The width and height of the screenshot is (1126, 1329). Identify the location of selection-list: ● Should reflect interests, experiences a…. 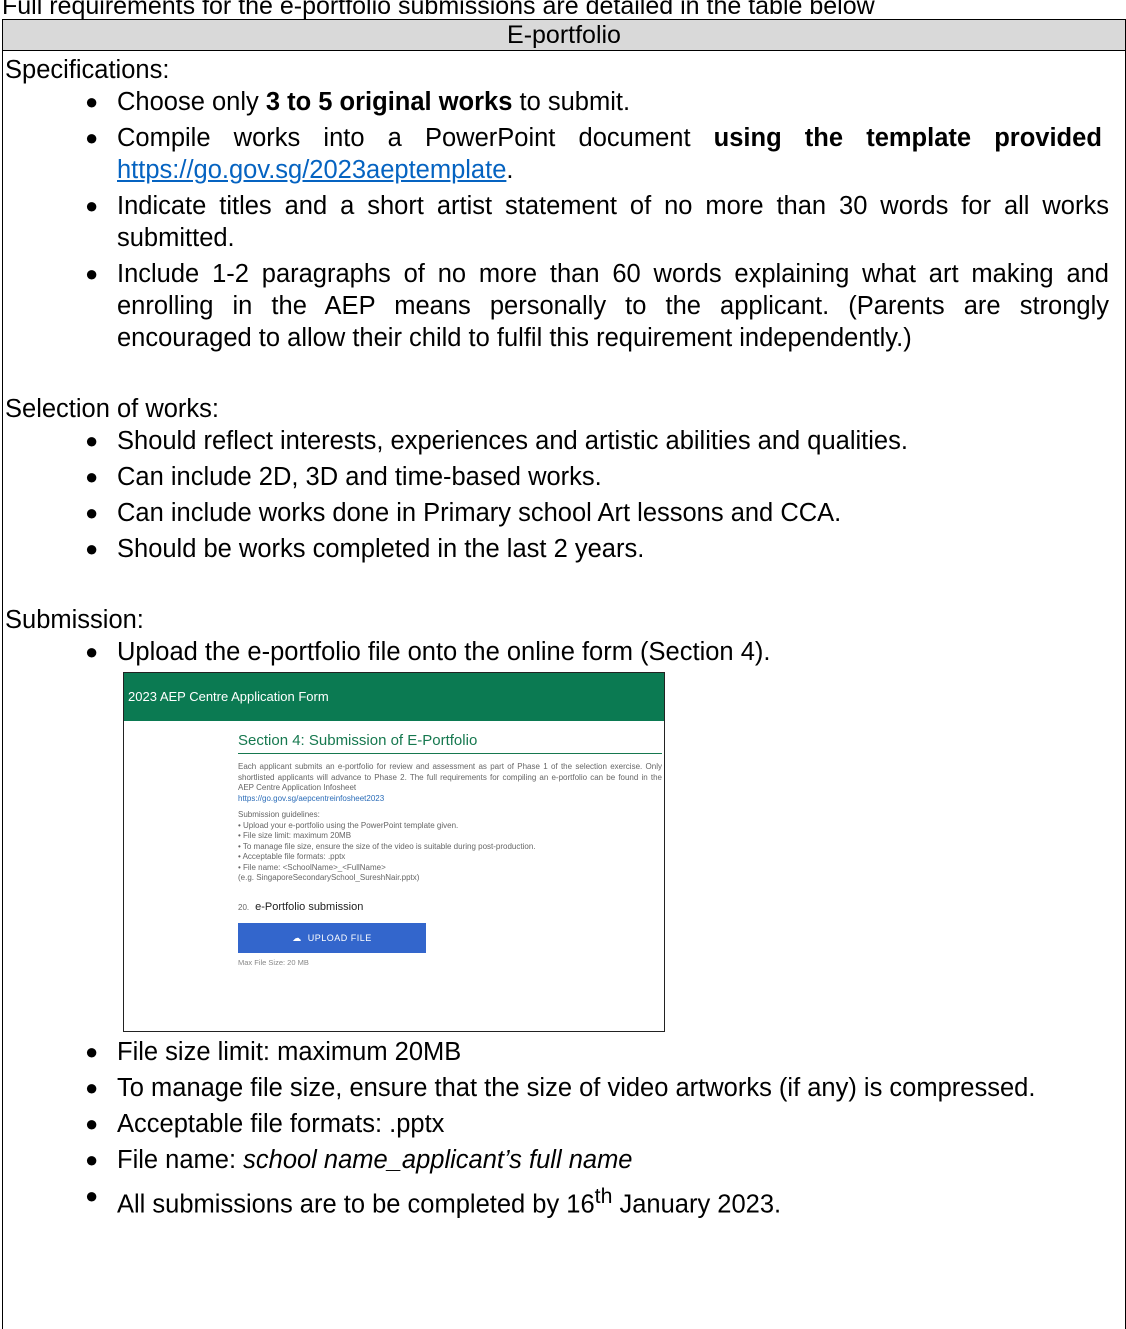
(564, 495).